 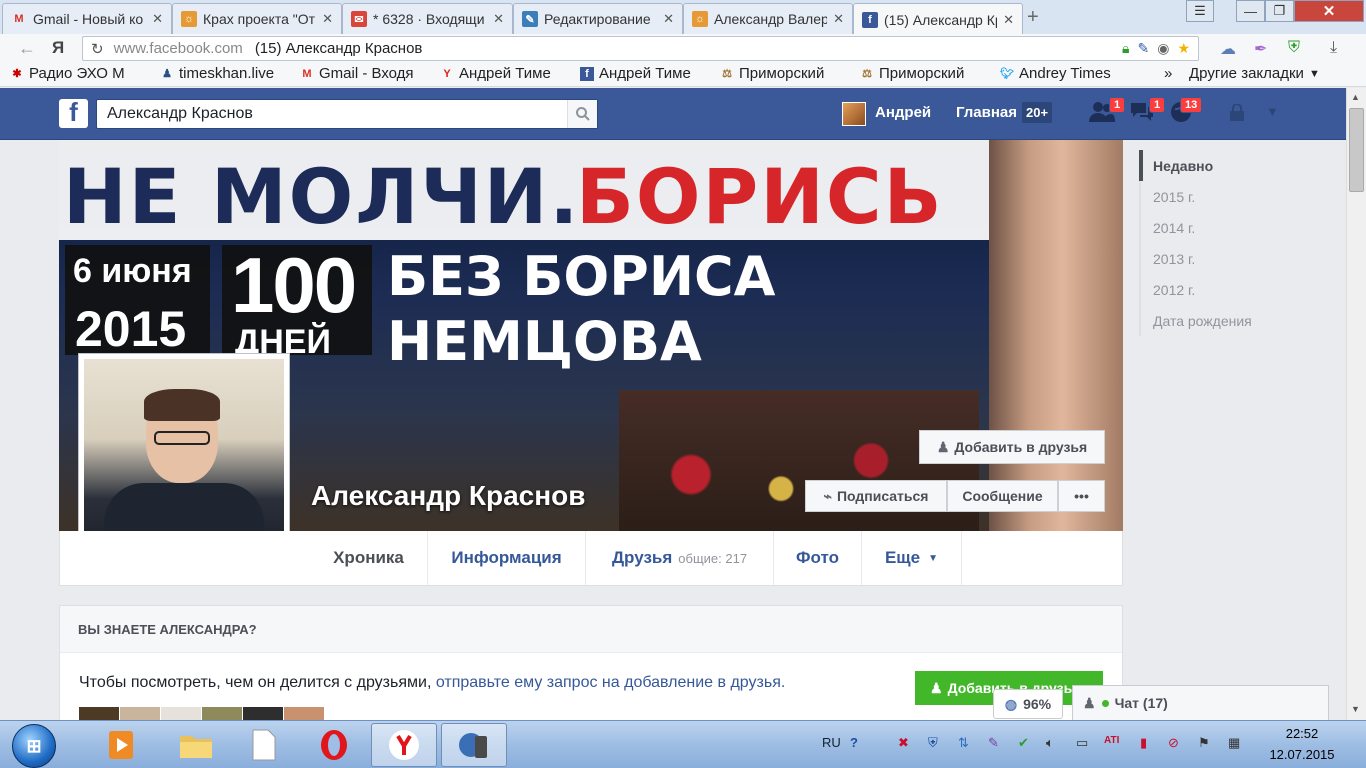 What do you see at coordinates (1012, 447) in the screenshot?
I see `add-friend-button: ♟ Добавить в друзья` at bounding box center [1012, 447].